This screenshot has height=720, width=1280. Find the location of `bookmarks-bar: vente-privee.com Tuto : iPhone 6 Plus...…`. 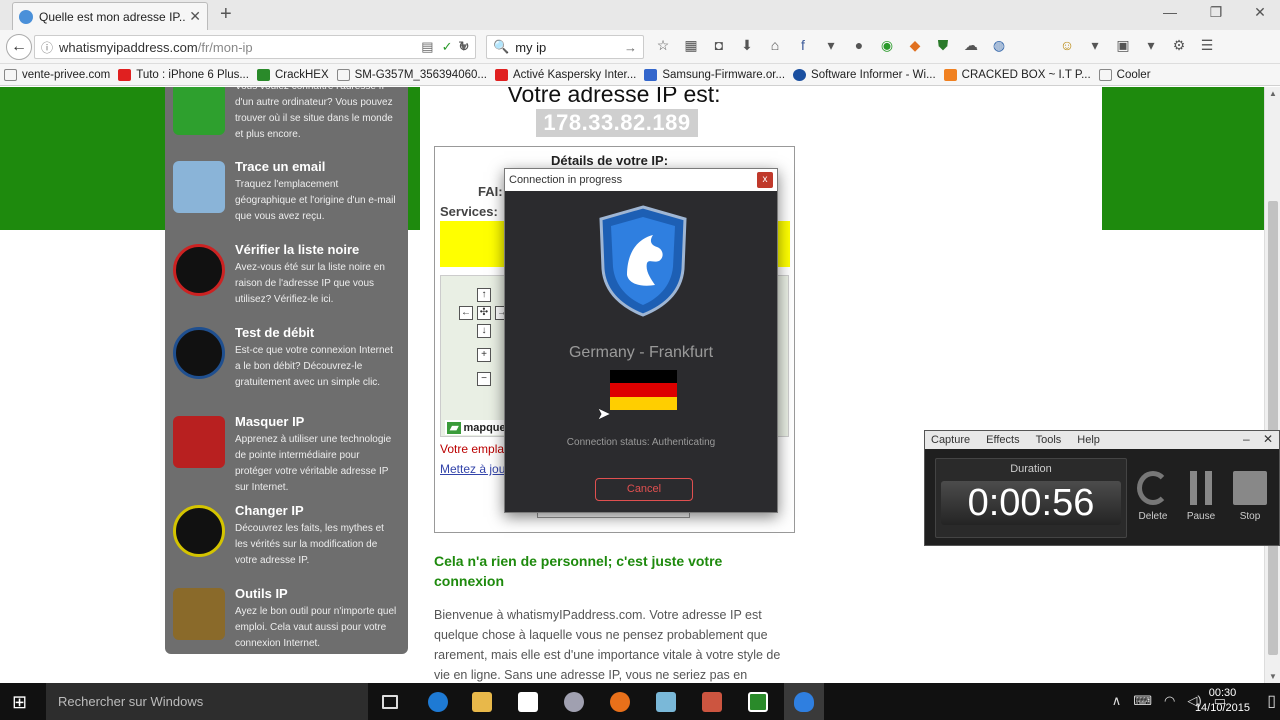

bookmarks-bar: vente-privee.com Tuto : iPhone 6 Plus...… is located at coordinates (640, 75).